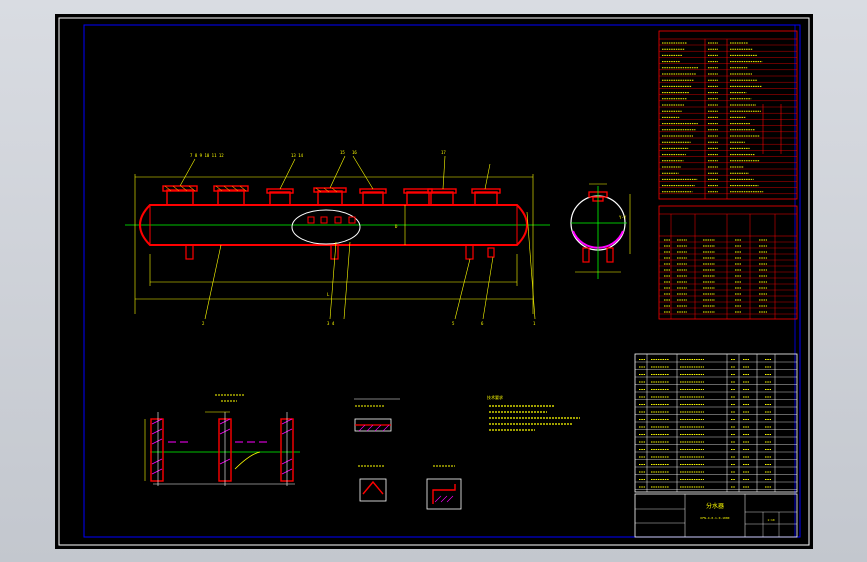 This screenshot has width=867, height=562. I want to click on nozzle-table, so click(728, 262).